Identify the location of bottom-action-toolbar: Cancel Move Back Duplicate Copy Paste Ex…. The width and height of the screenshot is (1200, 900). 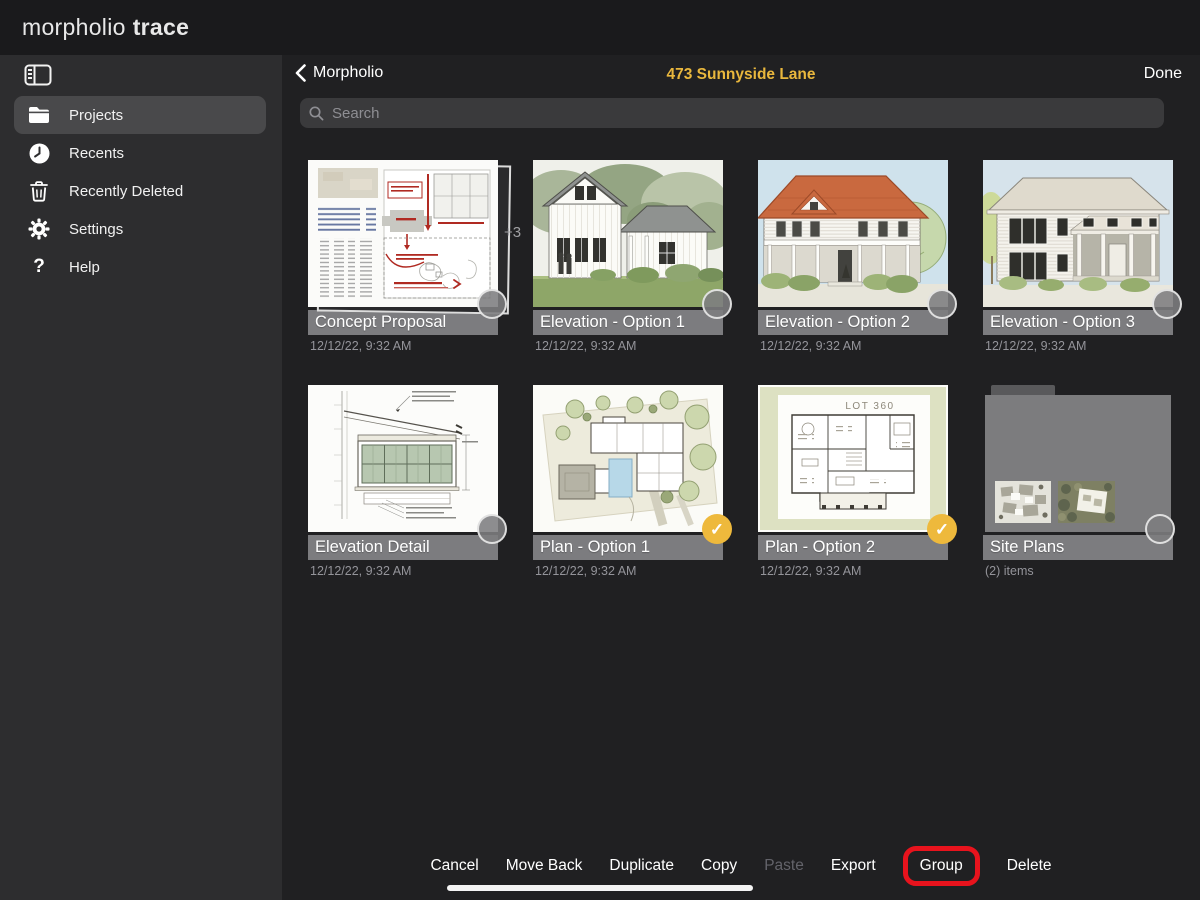
(741, 866).